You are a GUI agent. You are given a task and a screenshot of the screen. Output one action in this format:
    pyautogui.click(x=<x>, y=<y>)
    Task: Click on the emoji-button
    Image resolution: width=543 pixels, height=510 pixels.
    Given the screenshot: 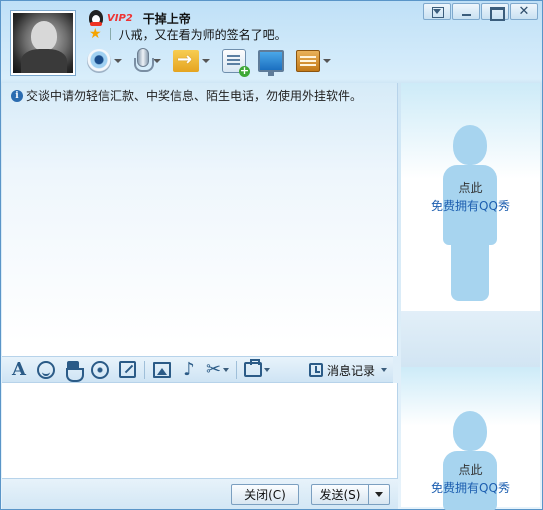 What is the action you would take?
    pyautogui.click(x=46, y=370)
    